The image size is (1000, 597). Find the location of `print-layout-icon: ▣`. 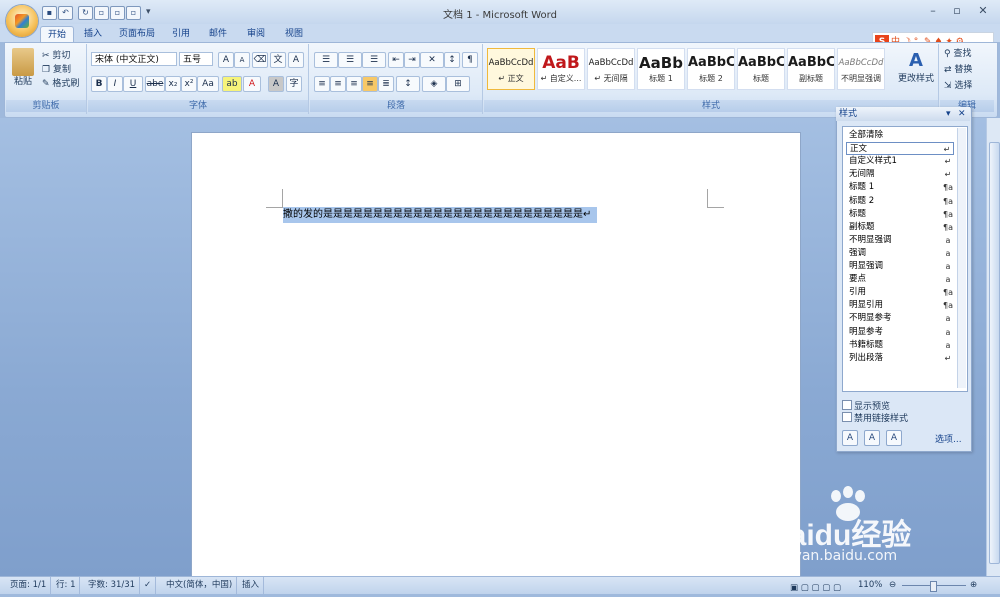

print-layout-icon: ▣ is located at coordinates (794, 588).